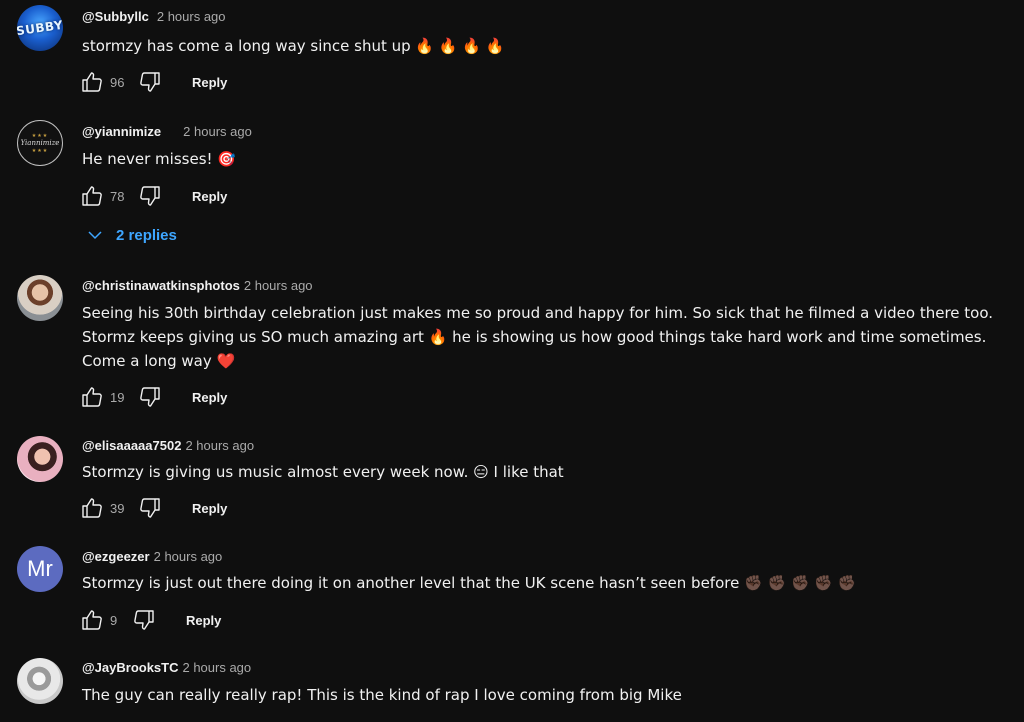 Image resolution: width=1024 pixels, height=722 pixels. What do you see at coordinates (117, 397) in the screenshot?
I see `like-count: 19` at bounding box center [117, 397].